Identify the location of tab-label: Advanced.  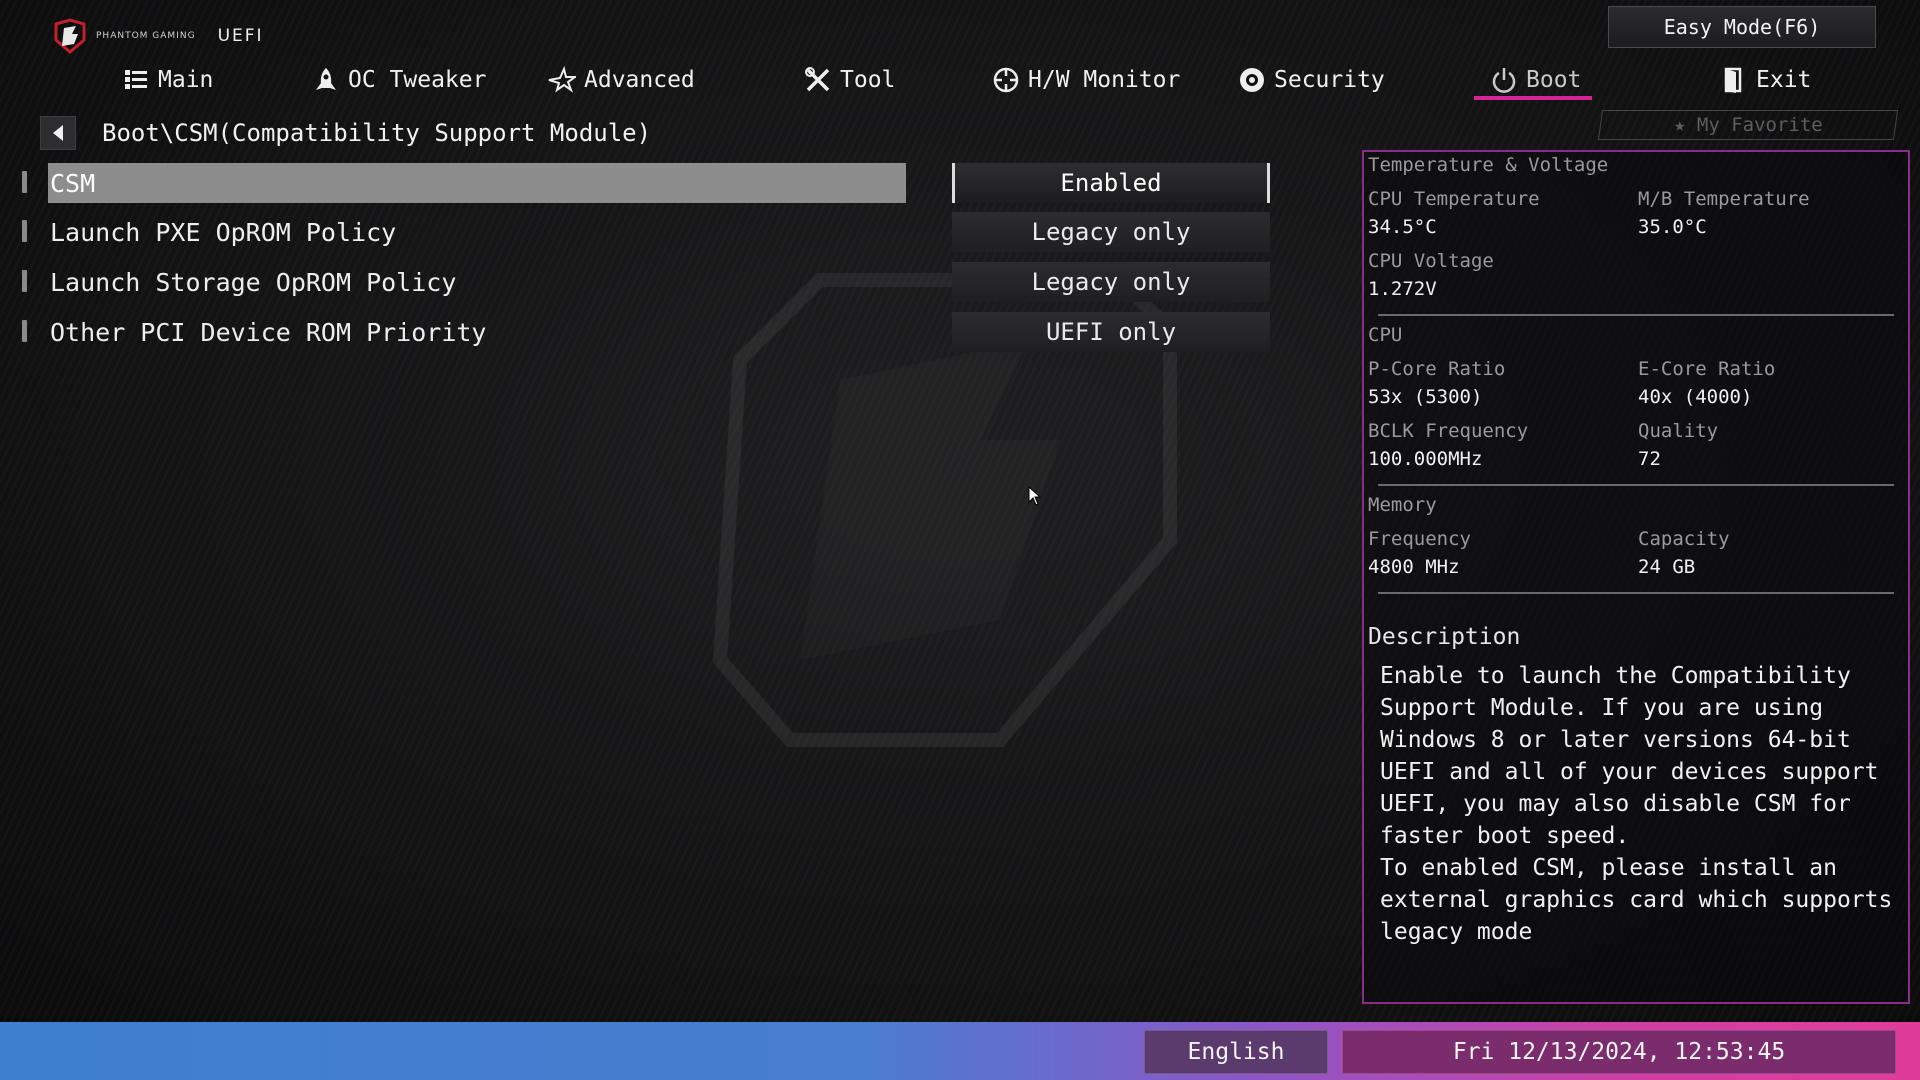
(639, 80).